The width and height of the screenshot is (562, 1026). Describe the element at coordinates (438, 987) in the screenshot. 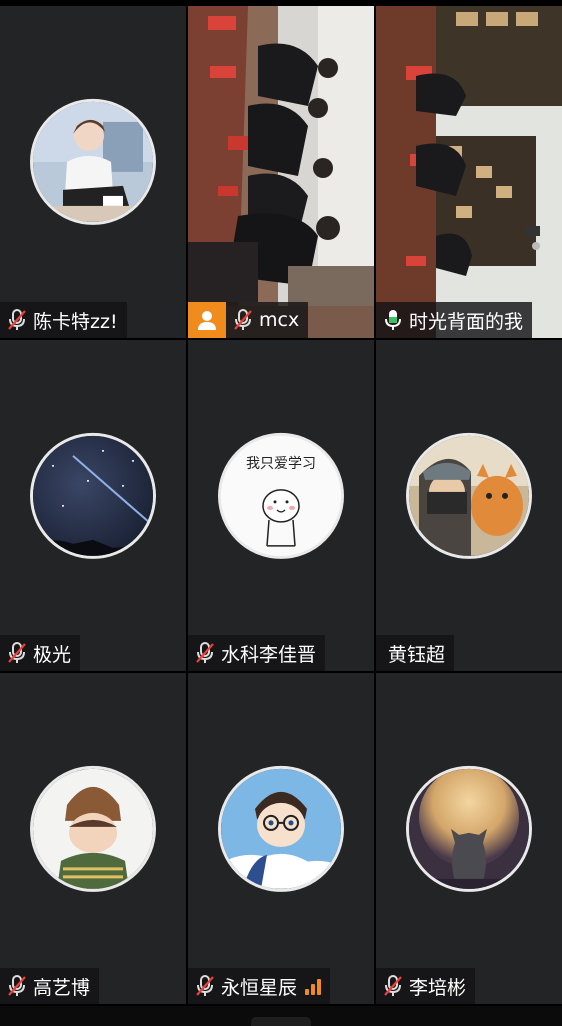

I see `participant-name: 李培彬` at that location.